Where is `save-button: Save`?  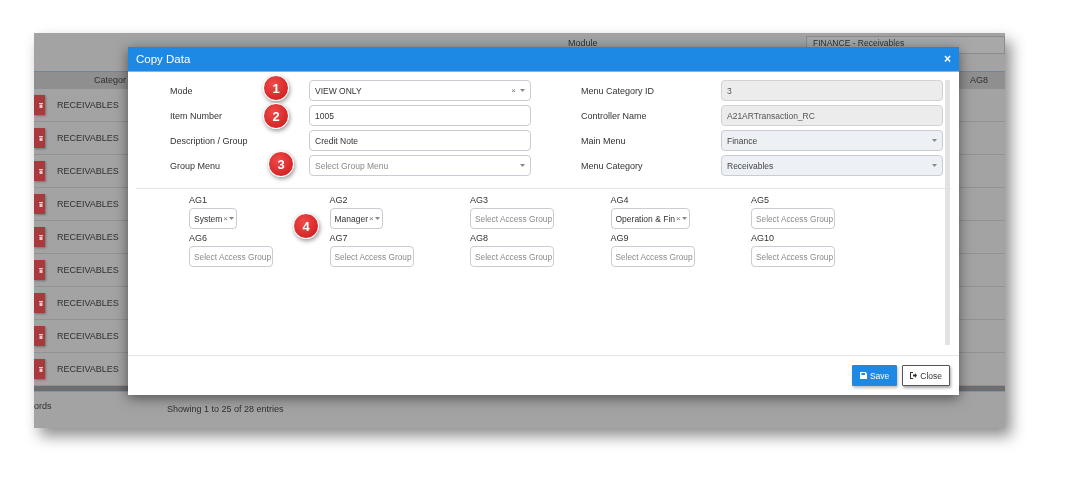
save-button: Save is located at coordinates (874, 375).